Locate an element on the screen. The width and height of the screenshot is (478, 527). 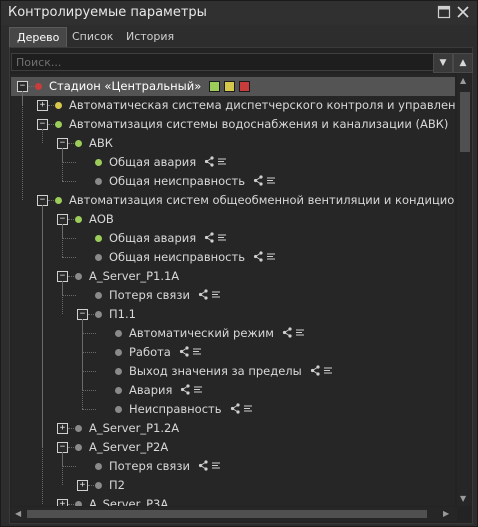
tree-node-label: П2 is located at coordinates (117, 485).